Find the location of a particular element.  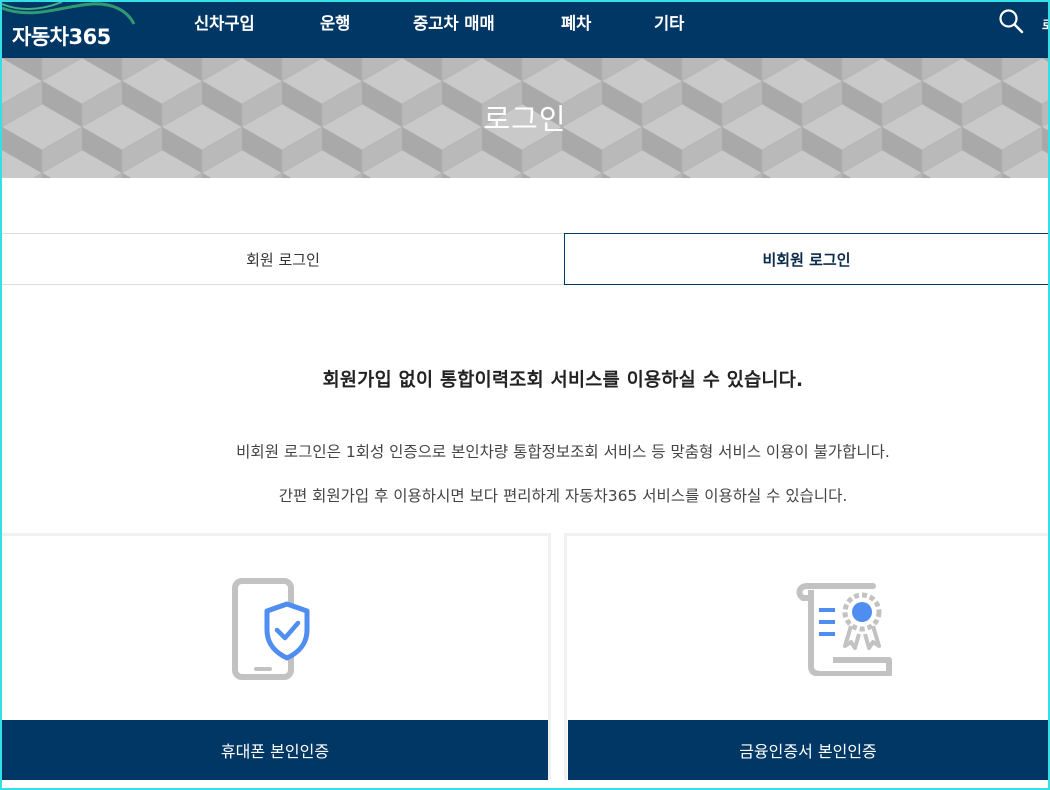

phone-shield-icon is located at coordinates (271, 629).